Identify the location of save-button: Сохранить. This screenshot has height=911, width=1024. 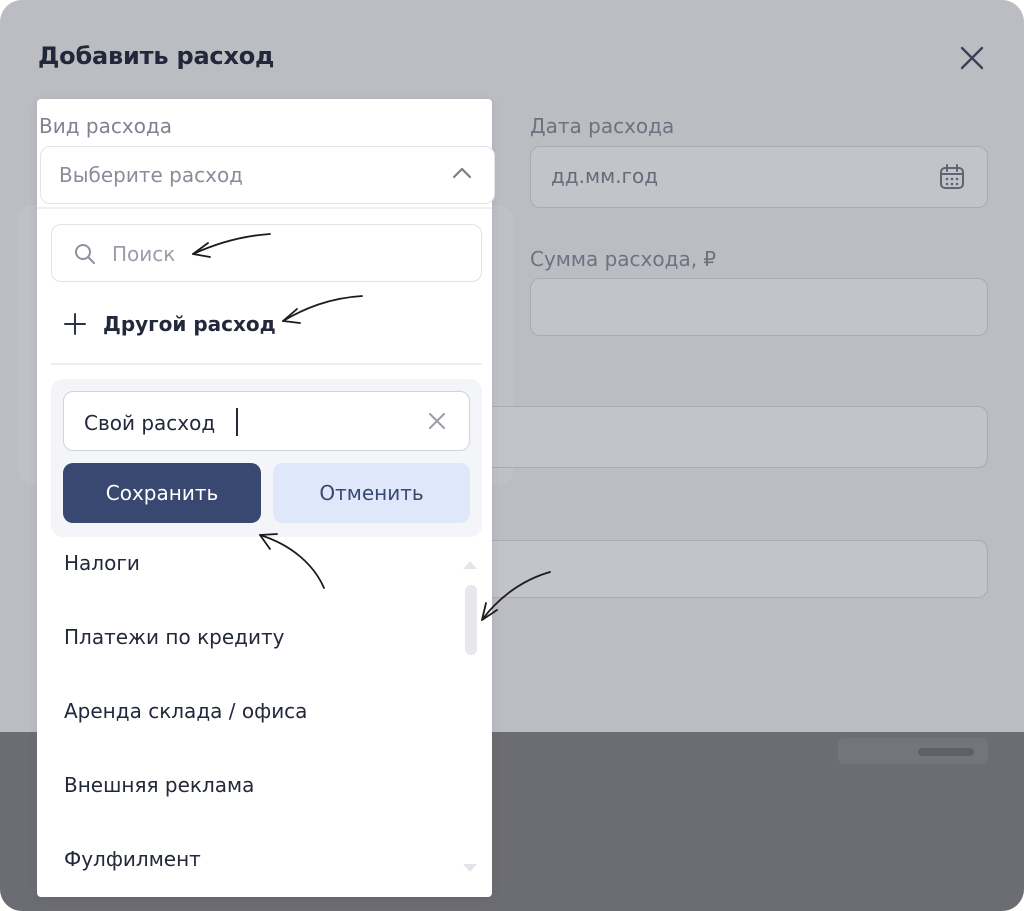
(162, 493).